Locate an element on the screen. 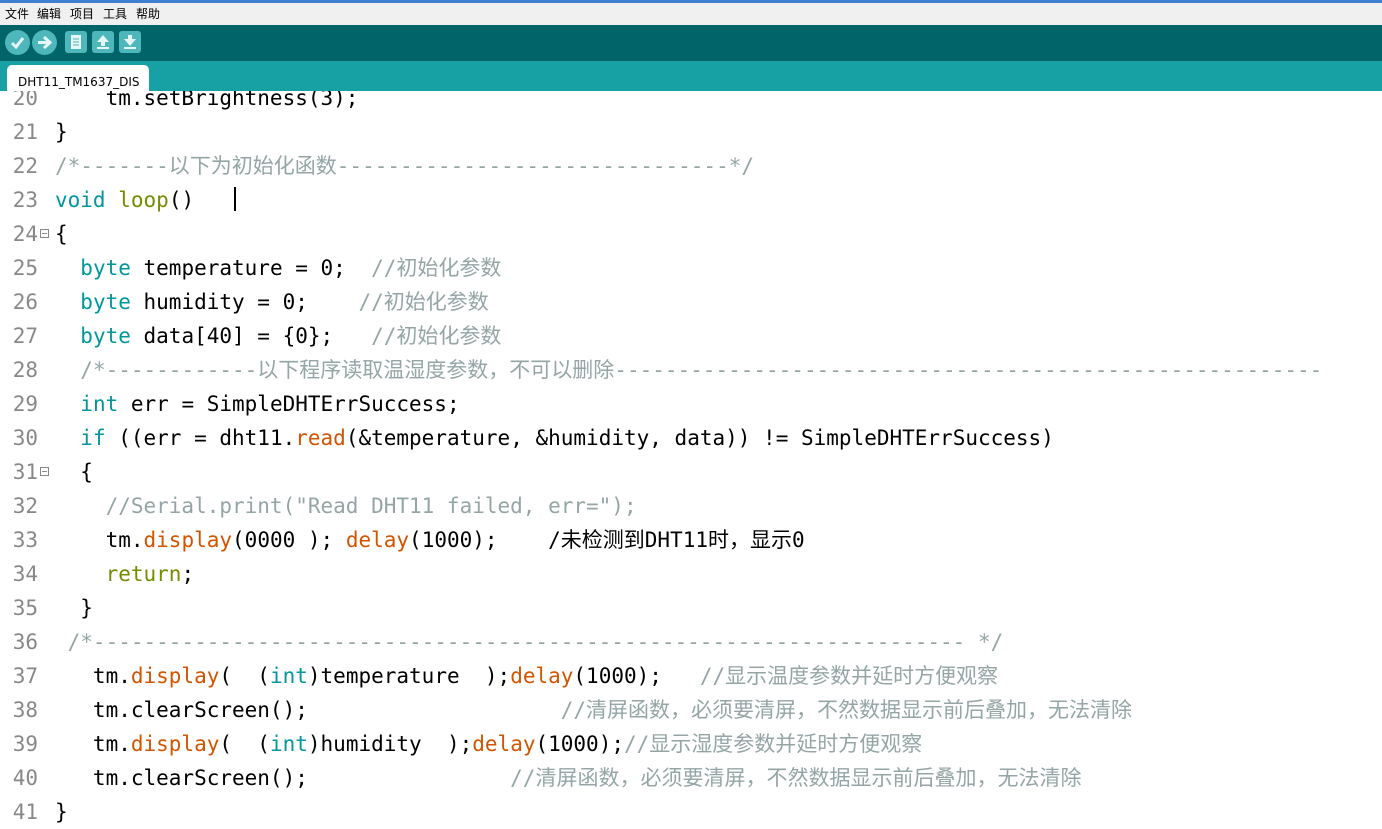  line-number: 32 is located at coordinates (25, 506).